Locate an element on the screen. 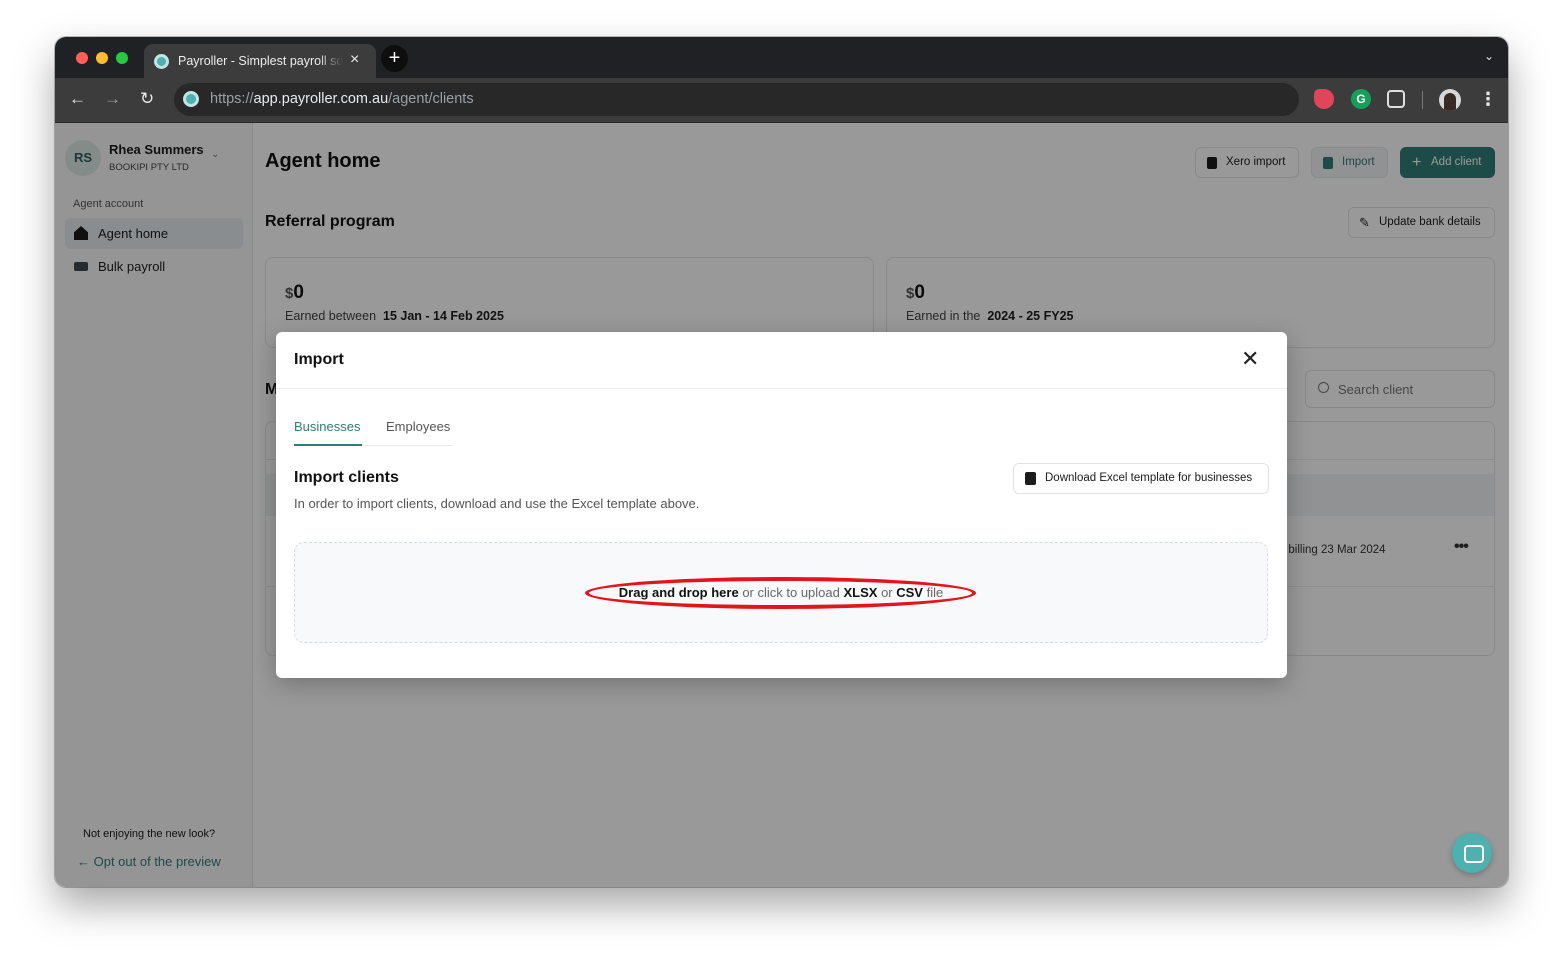 This screenshot has width=1563, height=960. download-template-button: Download Excel template for businesses is located at coordinates (1141, 478).